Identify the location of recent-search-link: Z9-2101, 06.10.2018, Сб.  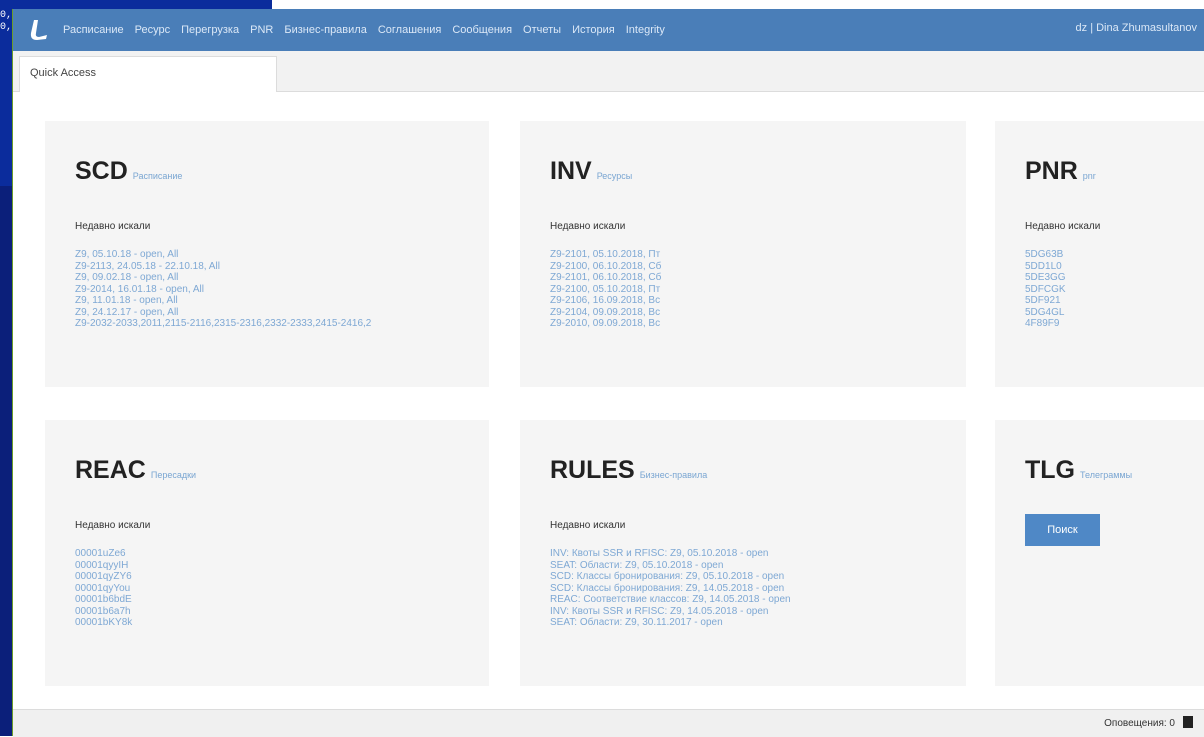
(605, 278).